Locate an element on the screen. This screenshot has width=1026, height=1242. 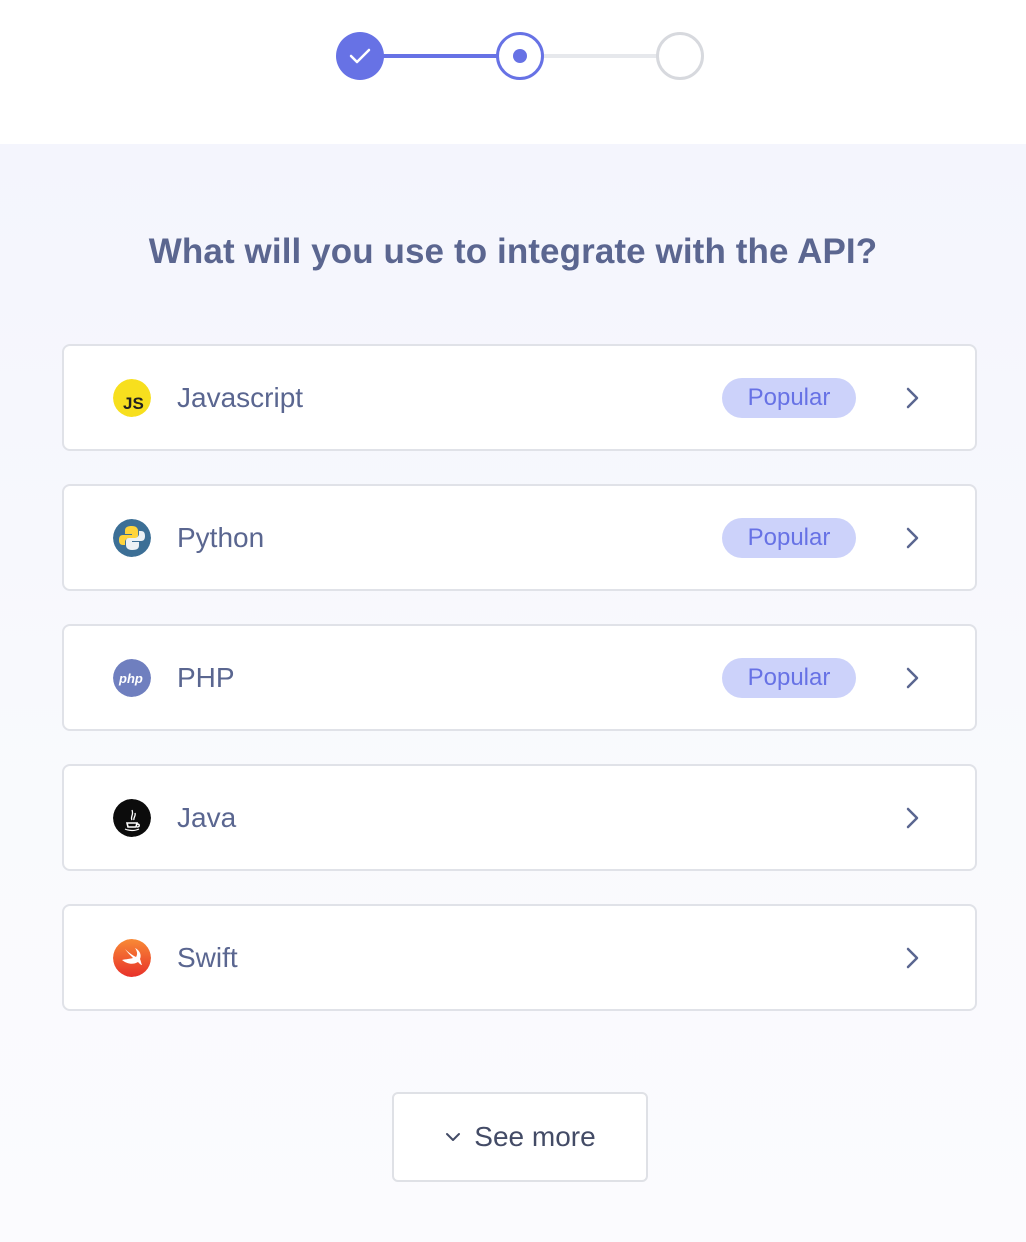
chevron-down-icon is located at coordinates (453, 1137).